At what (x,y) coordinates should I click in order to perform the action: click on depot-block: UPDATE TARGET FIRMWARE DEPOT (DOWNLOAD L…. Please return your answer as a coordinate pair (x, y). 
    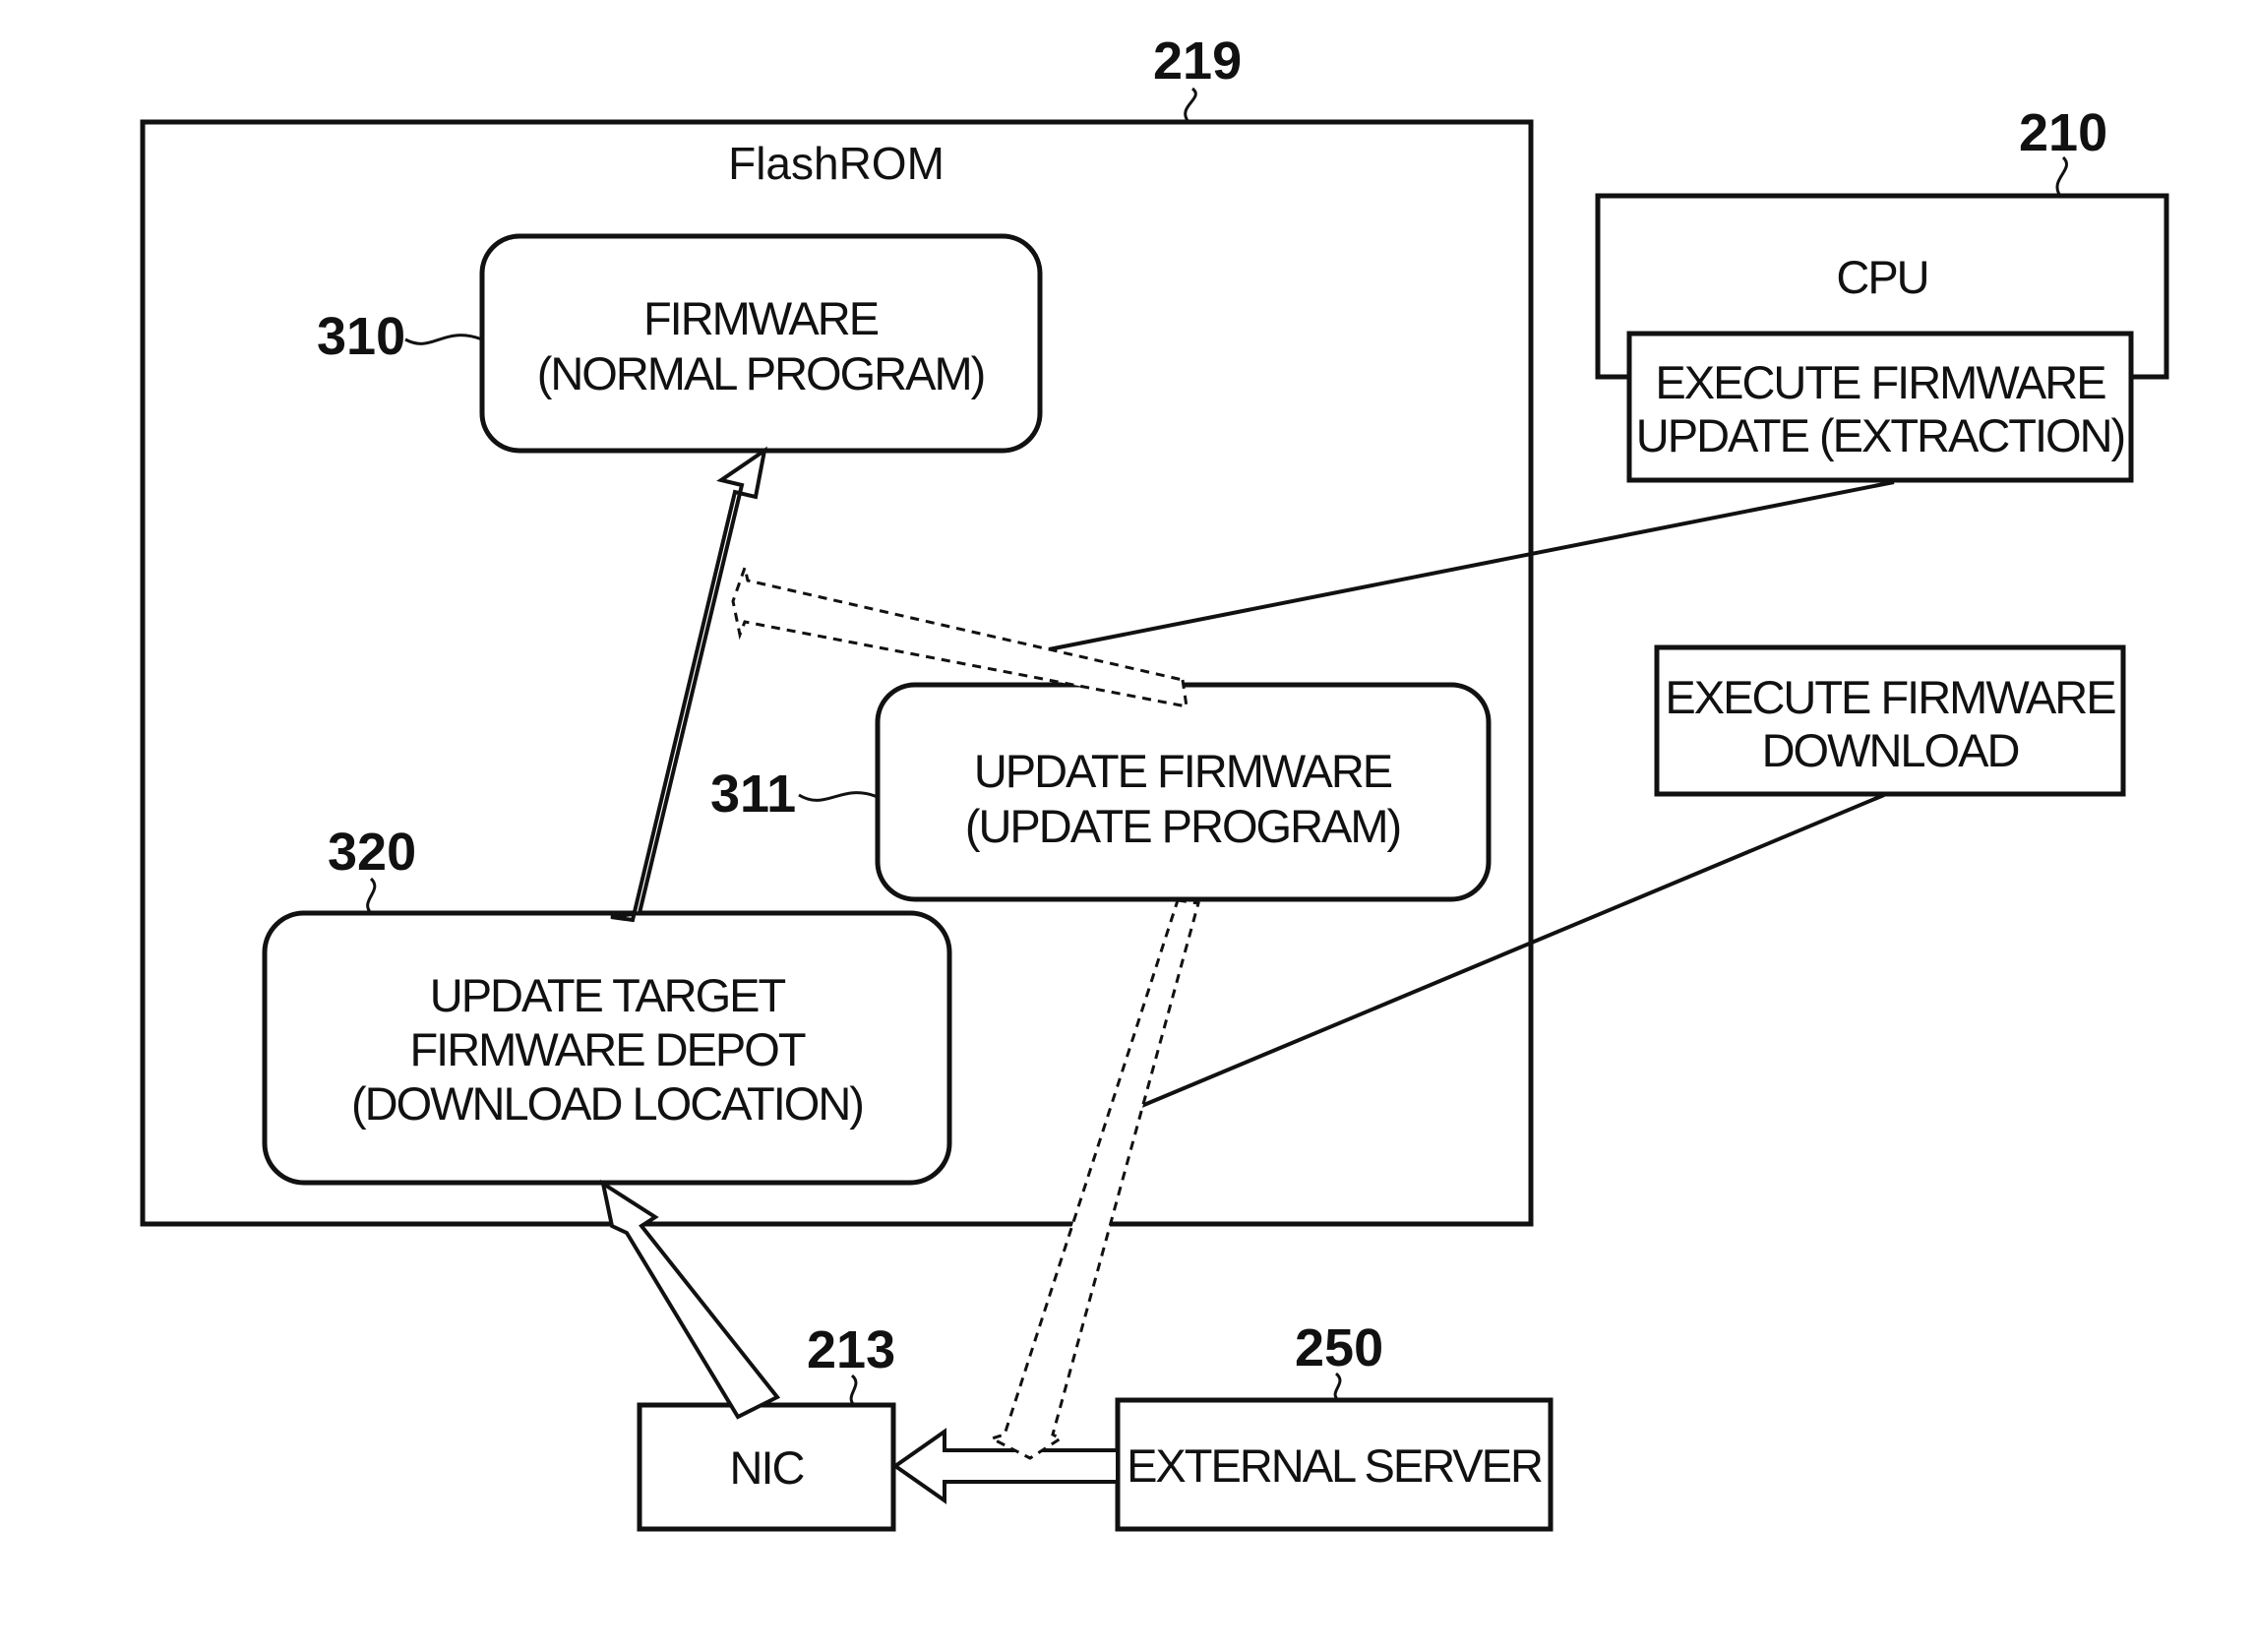
    Looking at the image, I should click on (607, 1048).